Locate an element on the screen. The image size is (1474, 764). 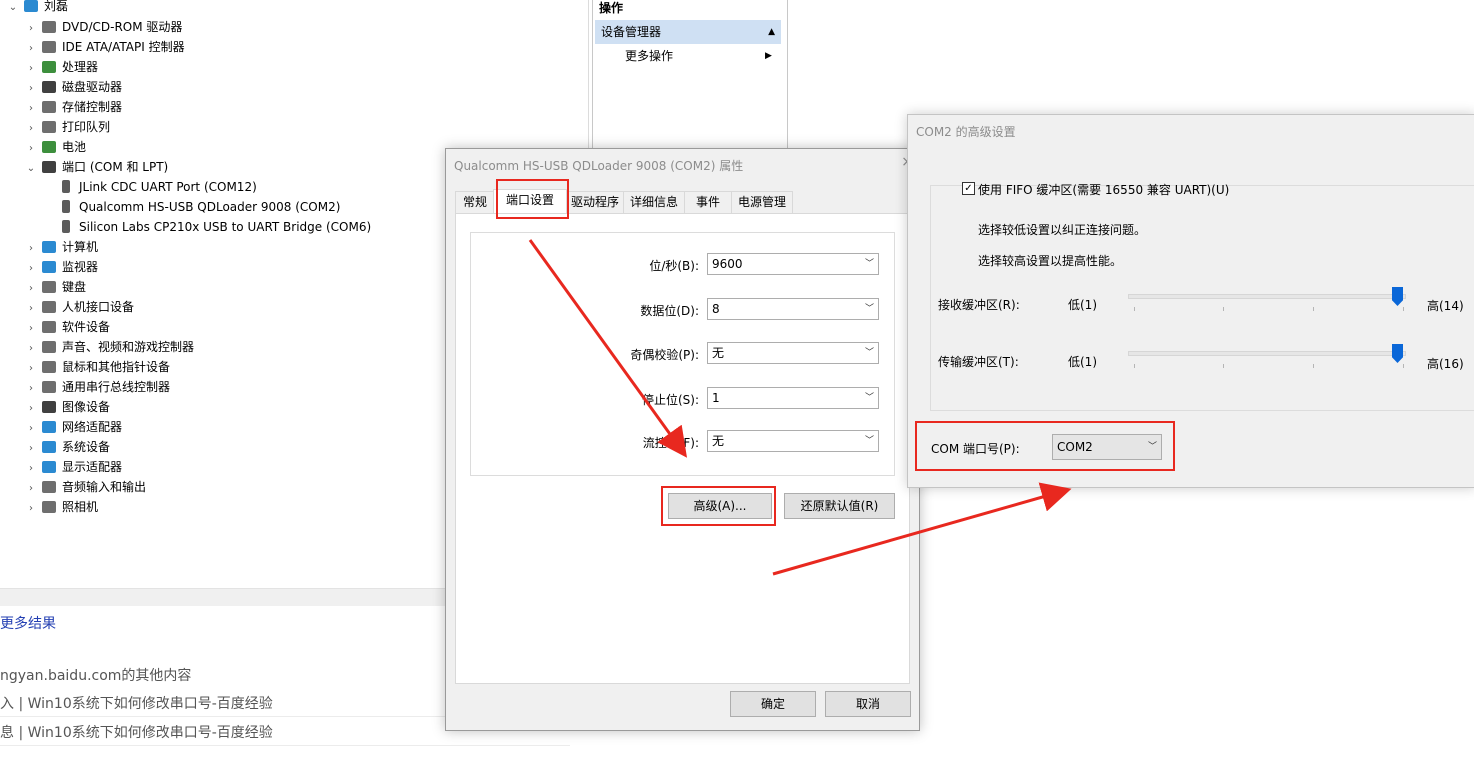
arrow-to-advanced is located at coordinates (608, 348).